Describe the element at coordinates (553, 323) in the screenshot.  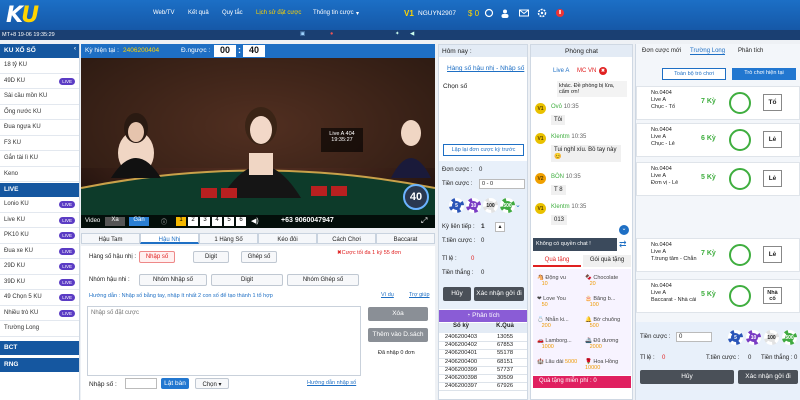
I see `gift-item: 💍 Nhẫn ki... 200` at that location.